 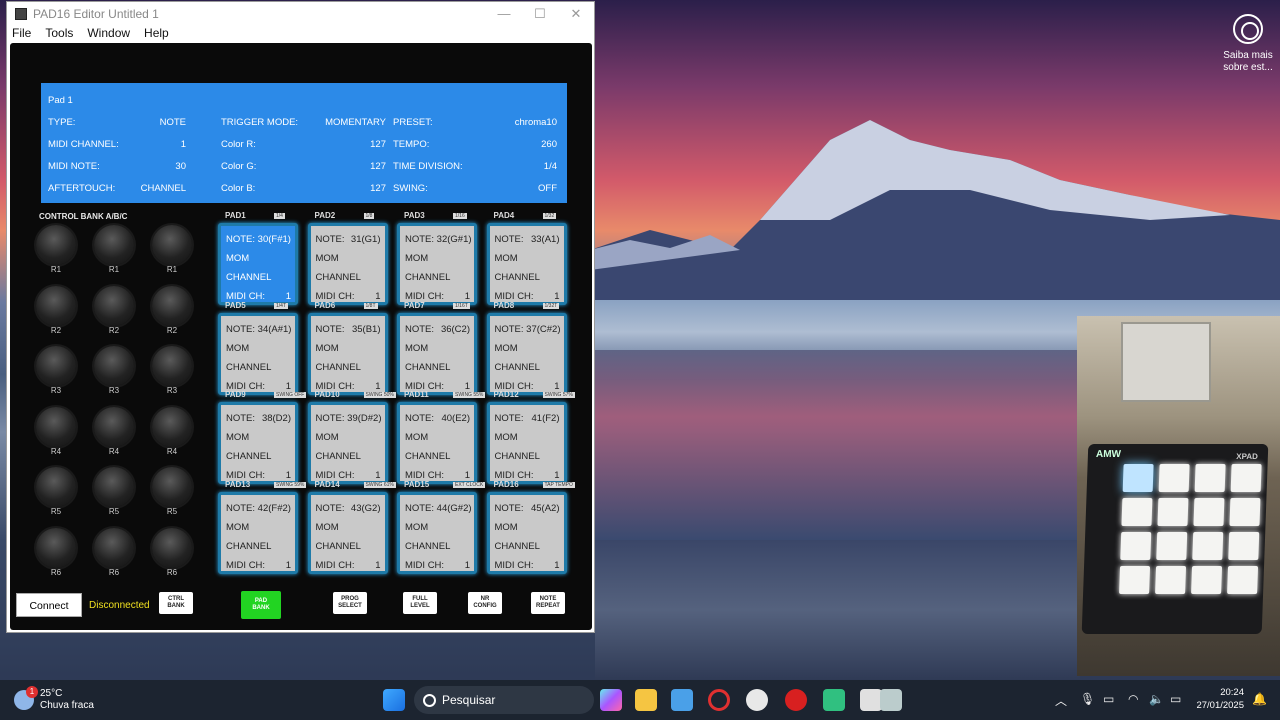 What do you see at coordinates (757, 700) in the screenshot?
I see `app-icon-round` at bounding box center [757, 700].